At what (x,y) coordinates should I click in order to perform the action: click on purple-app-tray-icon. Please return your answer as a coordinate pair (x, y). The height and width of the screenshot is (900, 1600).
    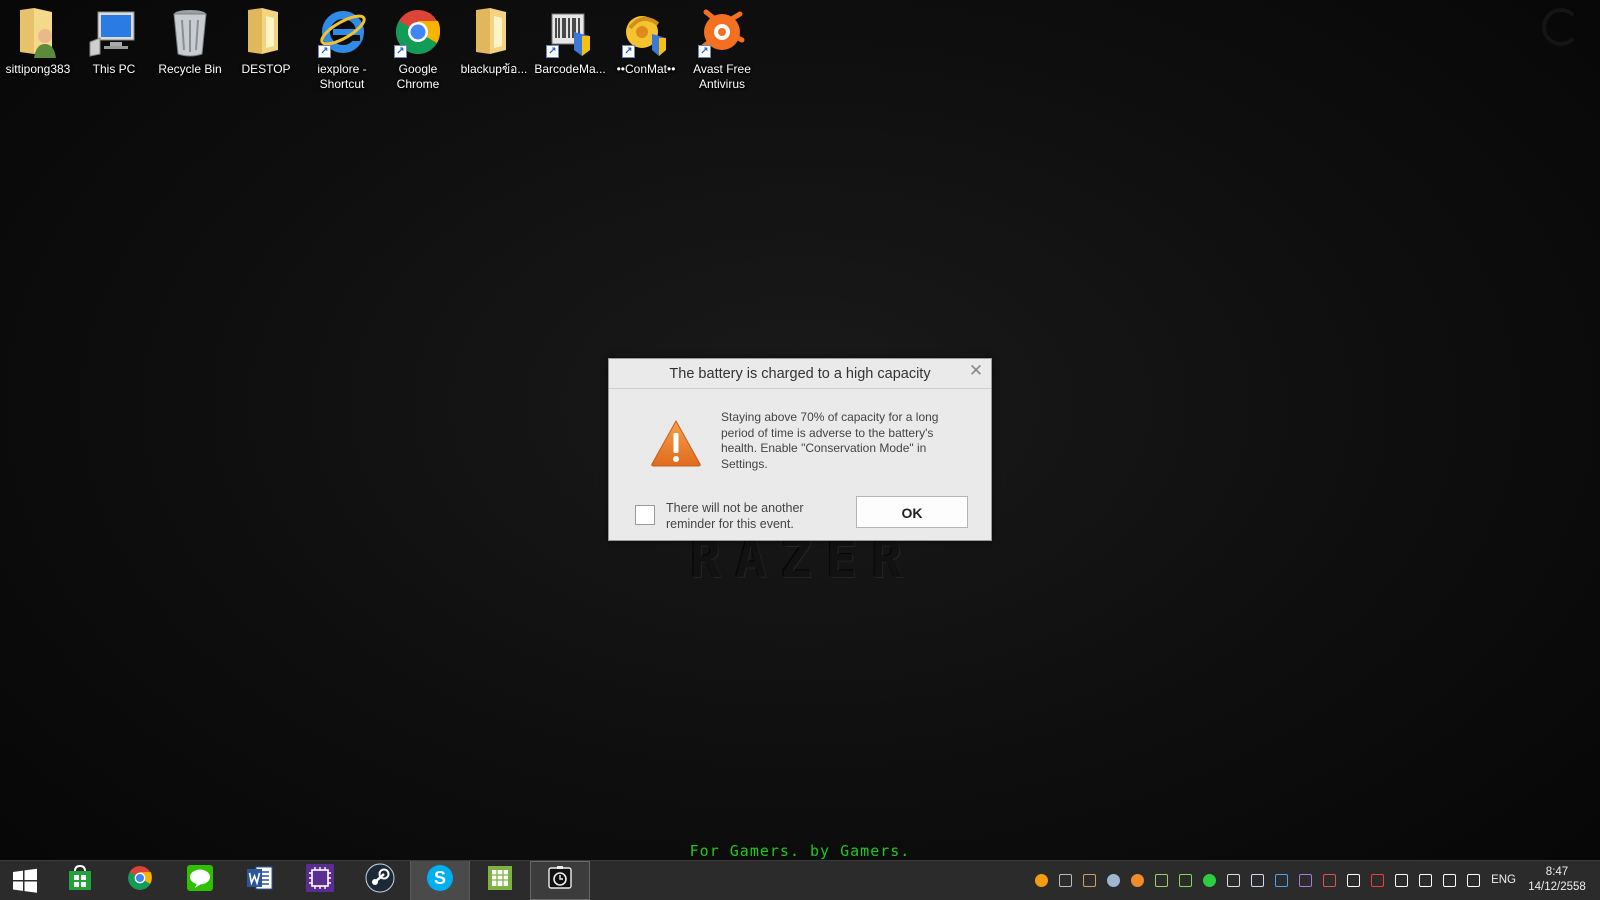
    Looking at the image, I should click on (1305, 880).